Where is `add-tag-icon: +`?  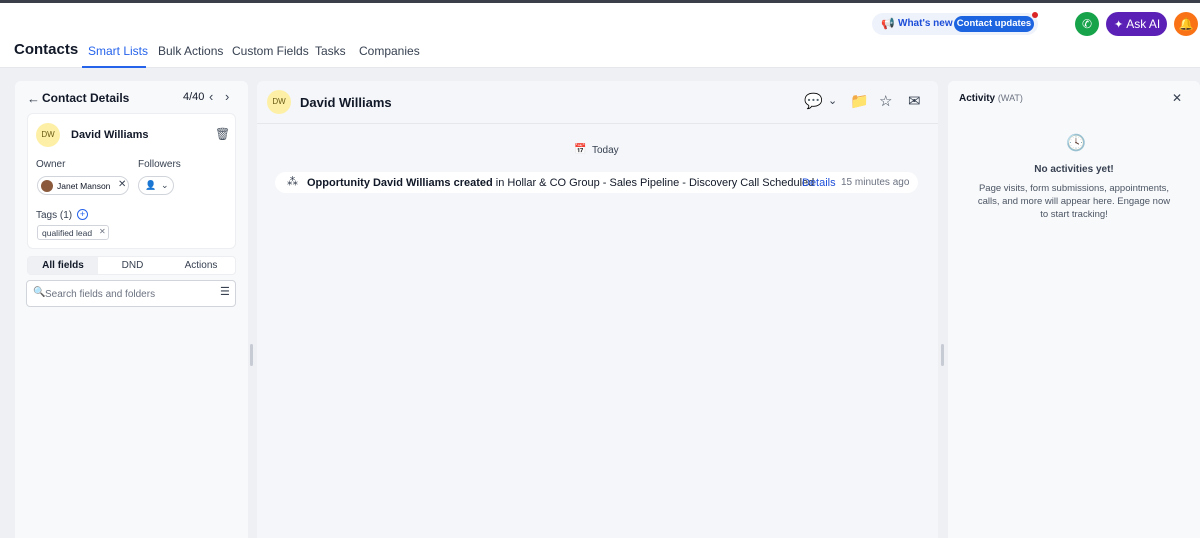 add-tag-icon: + is located at coordinates (82, 214).